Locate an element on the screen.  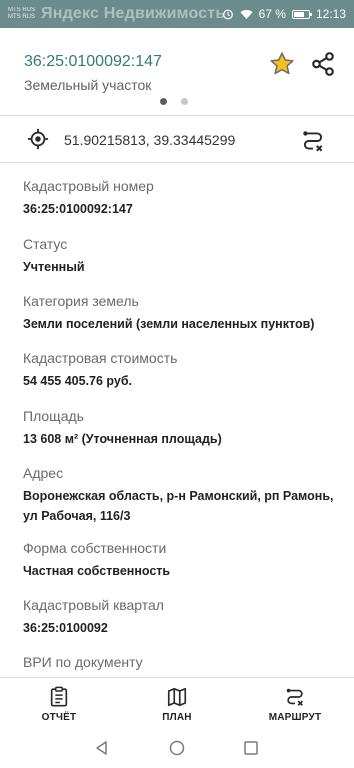
field-value: 36:25:0100092 is located at coordinates (65, 628).